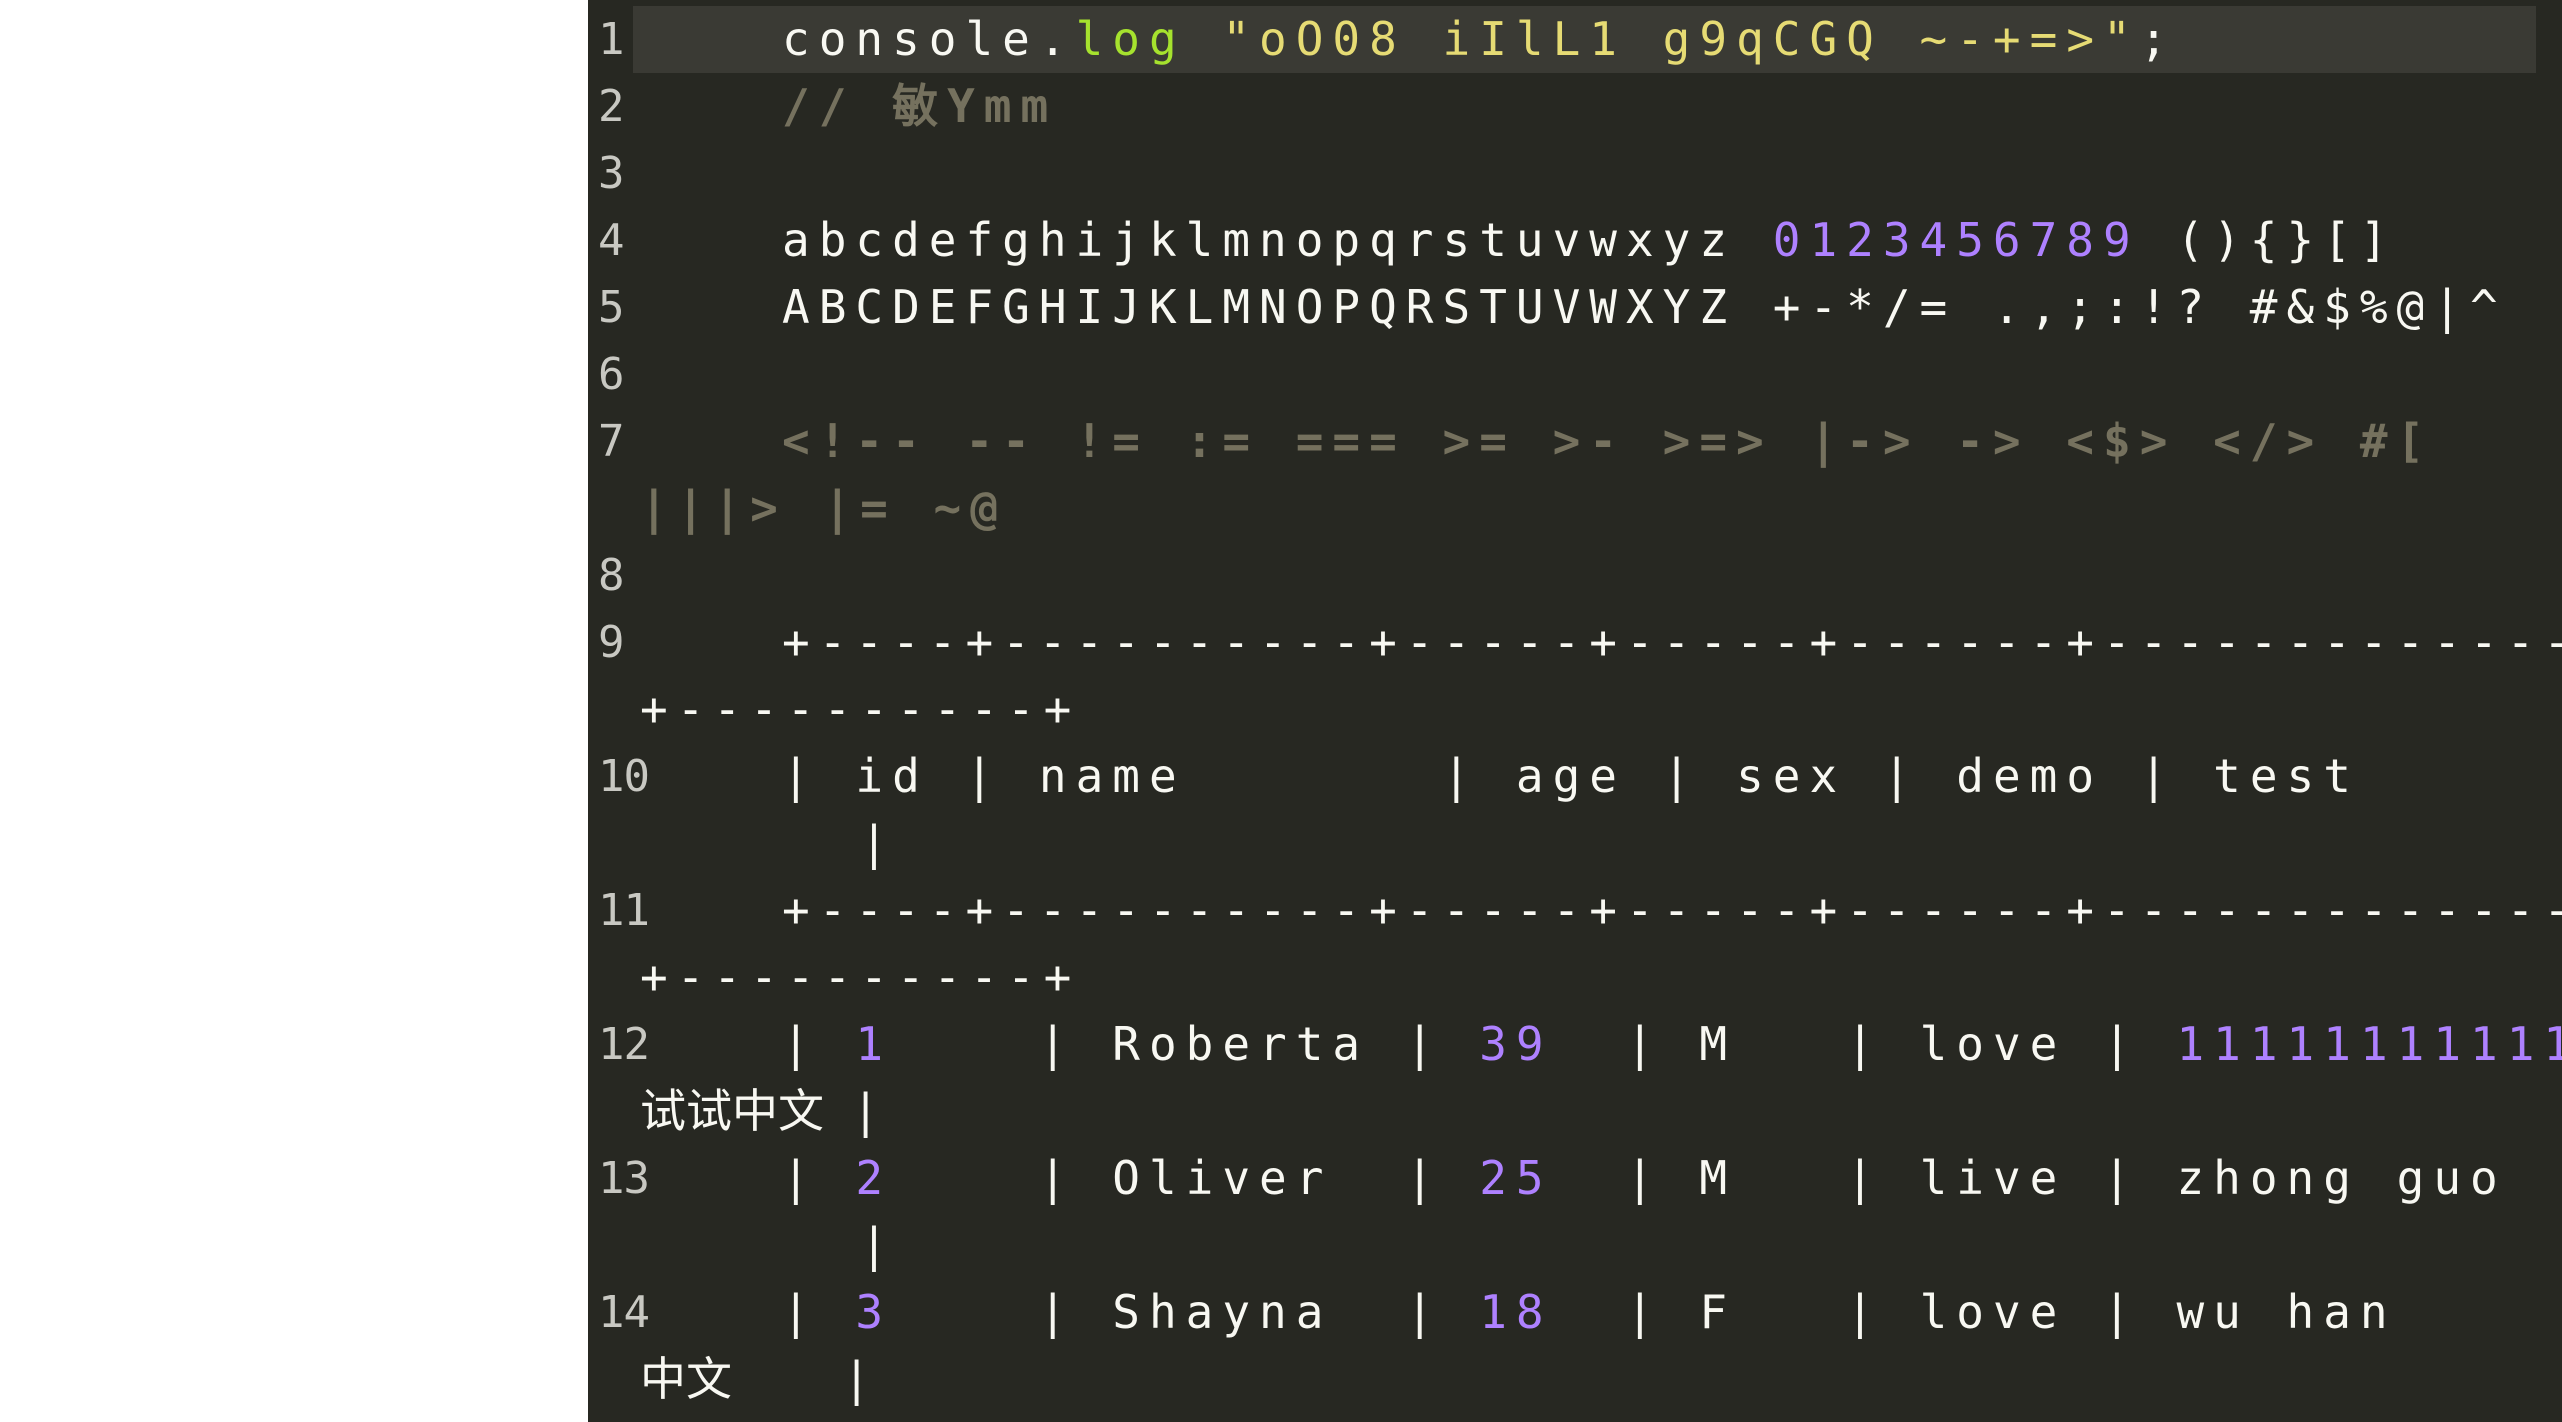 The height and width of the screenshot is (1422, 2562). What do you see at coordinates (1112, 776) in the screenshot?
I see `header-name: name` at bounding box center [1112, 776].